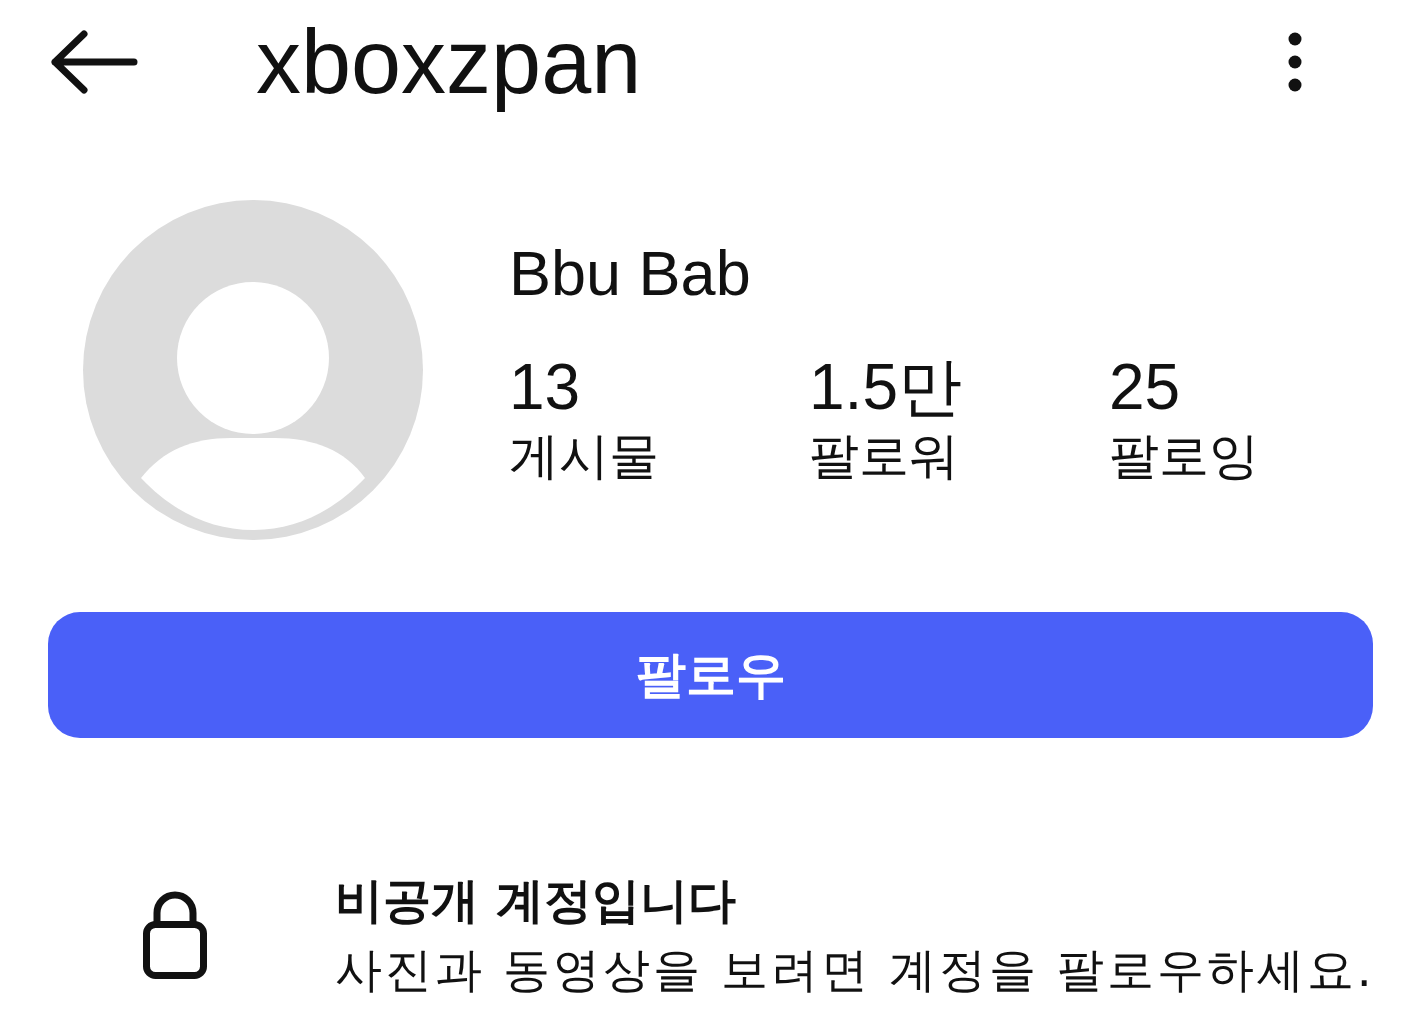 The height and width of the screenshot is (1024, 1421). I want to click on back-arrow-icon, so click(94, 62).